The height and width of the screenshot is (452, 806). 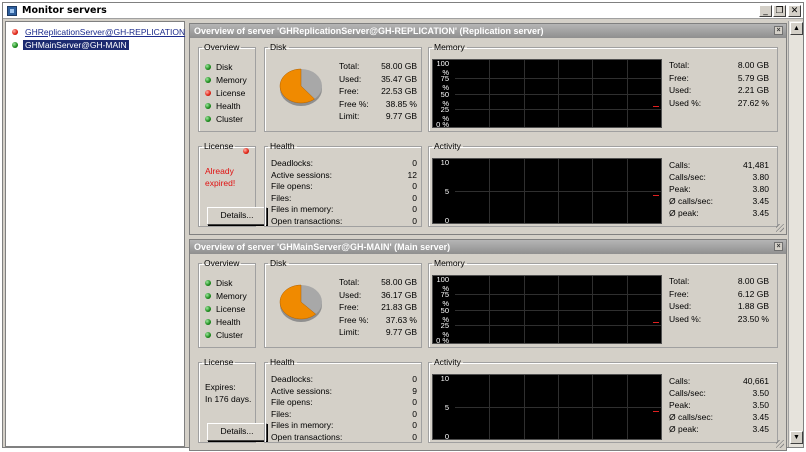 What do you see at coordinates (378, 104) in the screenshot?
I see `stat-row: Free %: 38.85 %` at bounding box center [378, 104].